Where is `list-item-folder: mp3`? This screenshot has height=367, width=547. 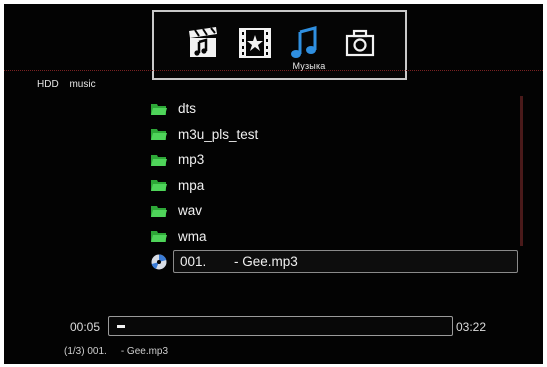 list-item-folder: mp3 is located at coordinates (335, 160).